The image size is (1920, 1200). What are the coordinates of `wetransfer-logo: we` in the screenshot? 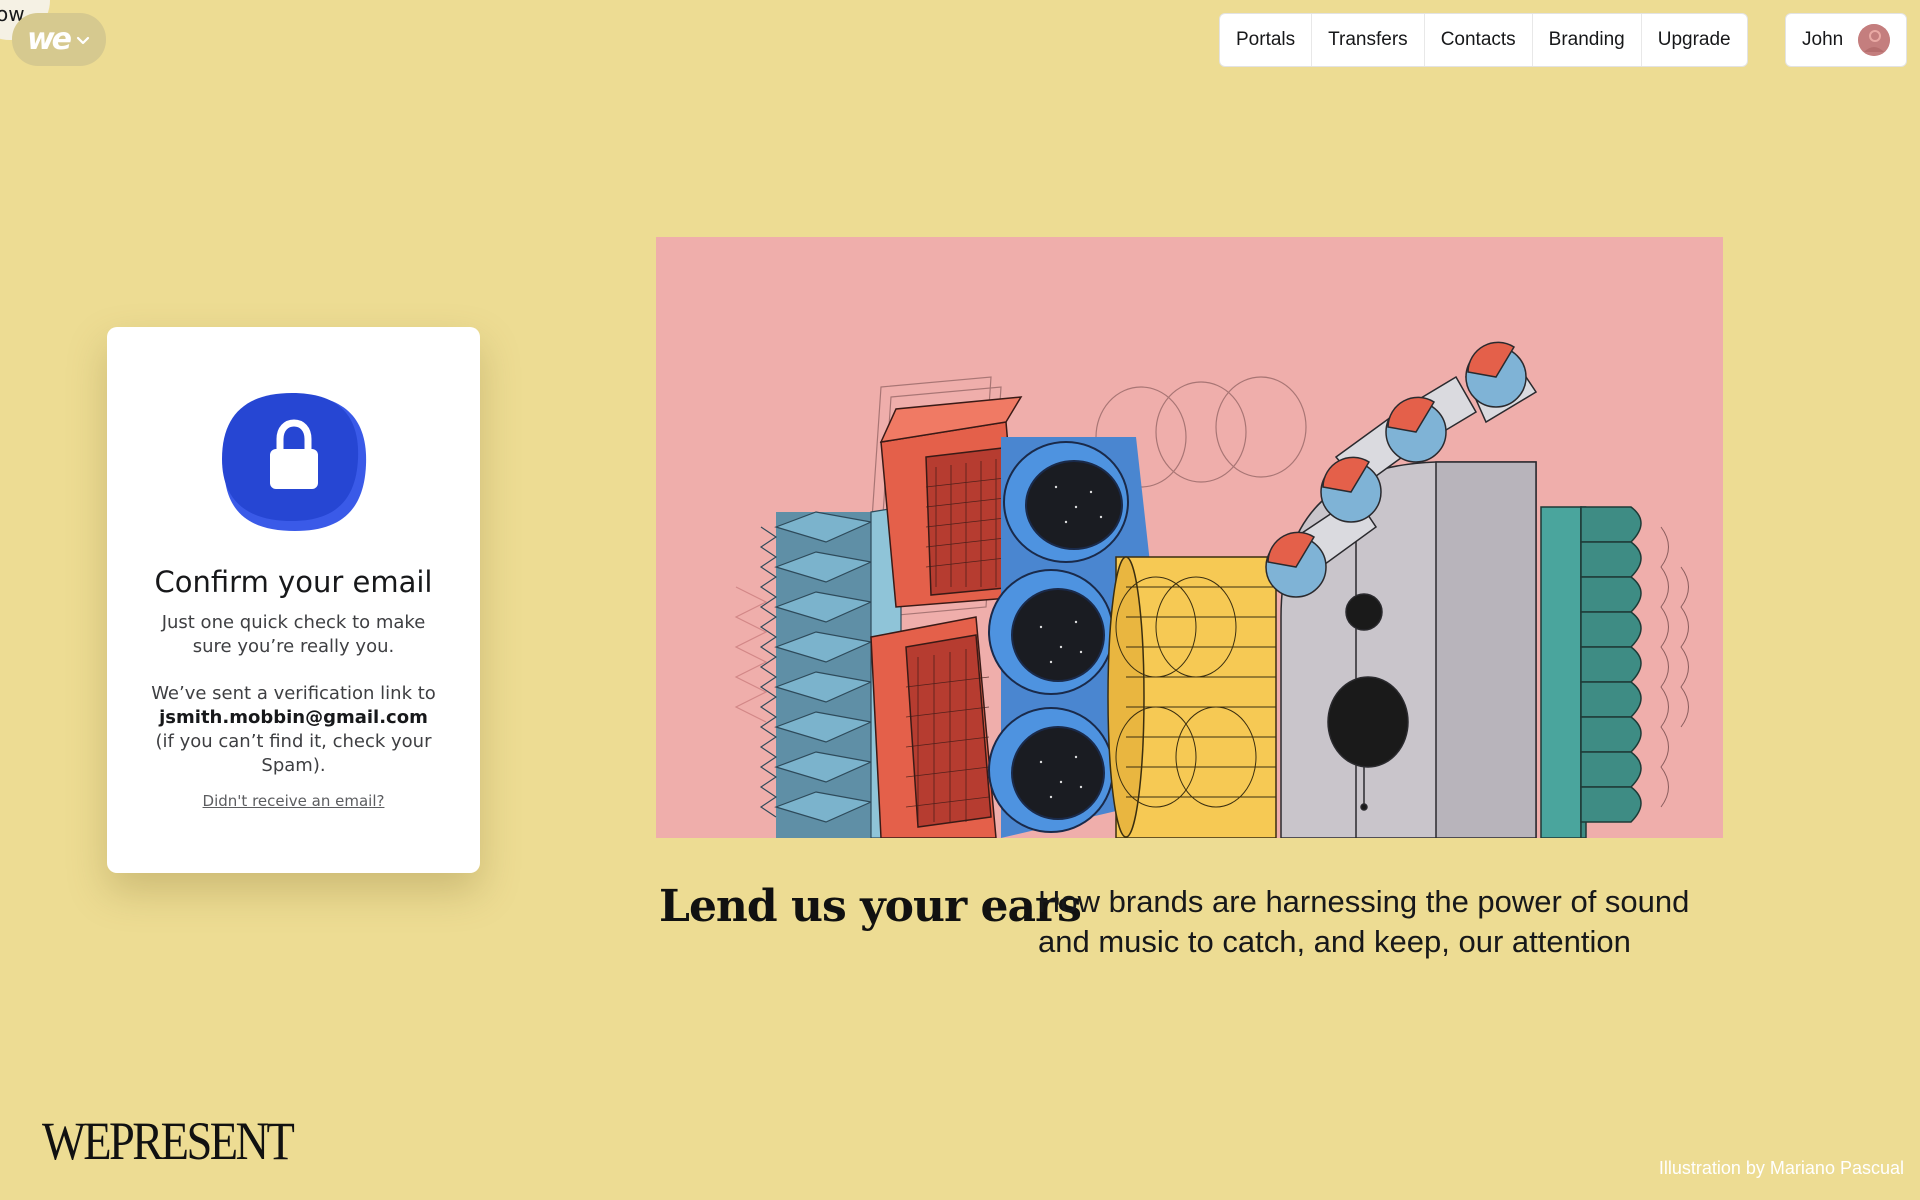 It's located at (49, 39).